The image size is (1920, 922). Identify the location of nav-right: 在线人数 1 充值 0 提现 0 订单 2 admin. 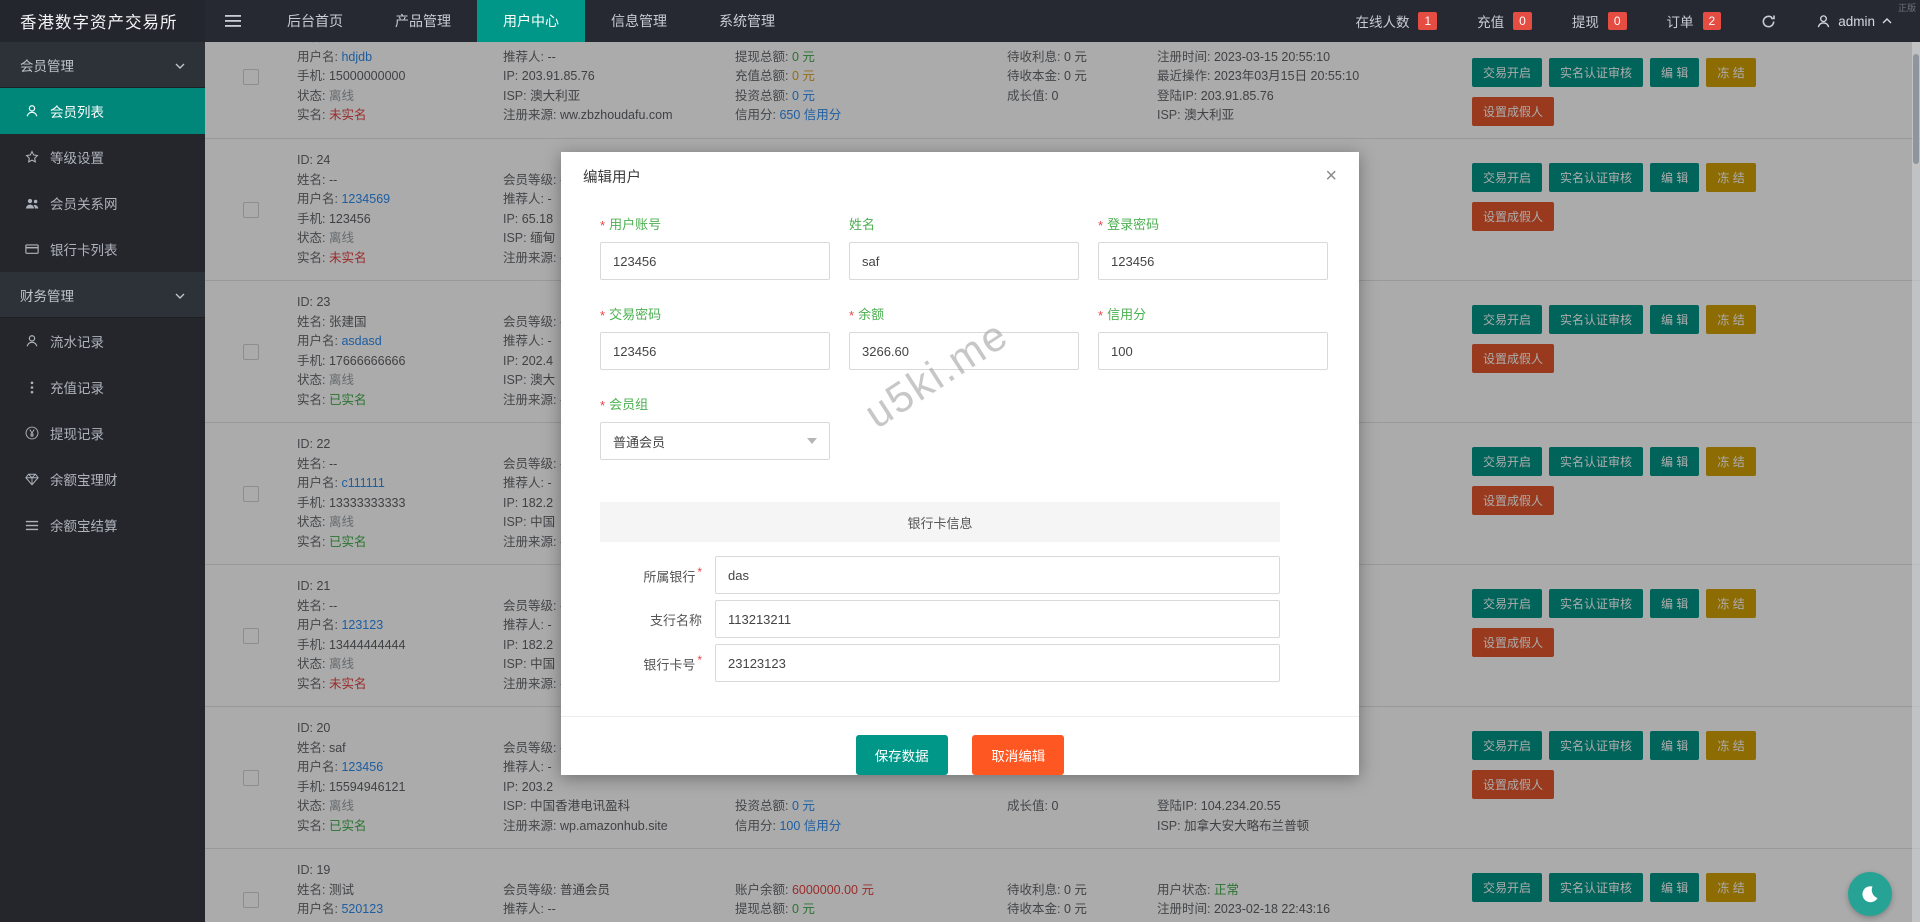
(1637, 21).